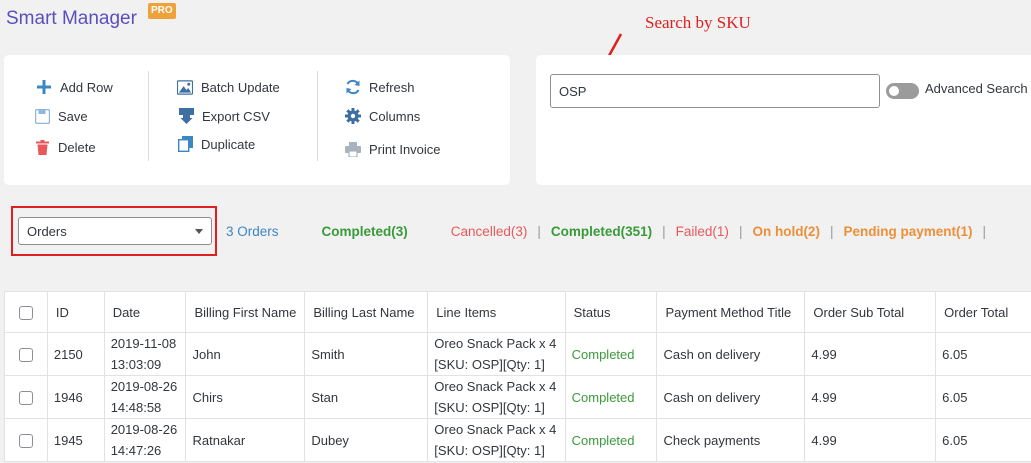  What do you see at coordinates (902, 91) in the screenshot?
I see `advanced-search-toggle` at bounding box center [902, 91].